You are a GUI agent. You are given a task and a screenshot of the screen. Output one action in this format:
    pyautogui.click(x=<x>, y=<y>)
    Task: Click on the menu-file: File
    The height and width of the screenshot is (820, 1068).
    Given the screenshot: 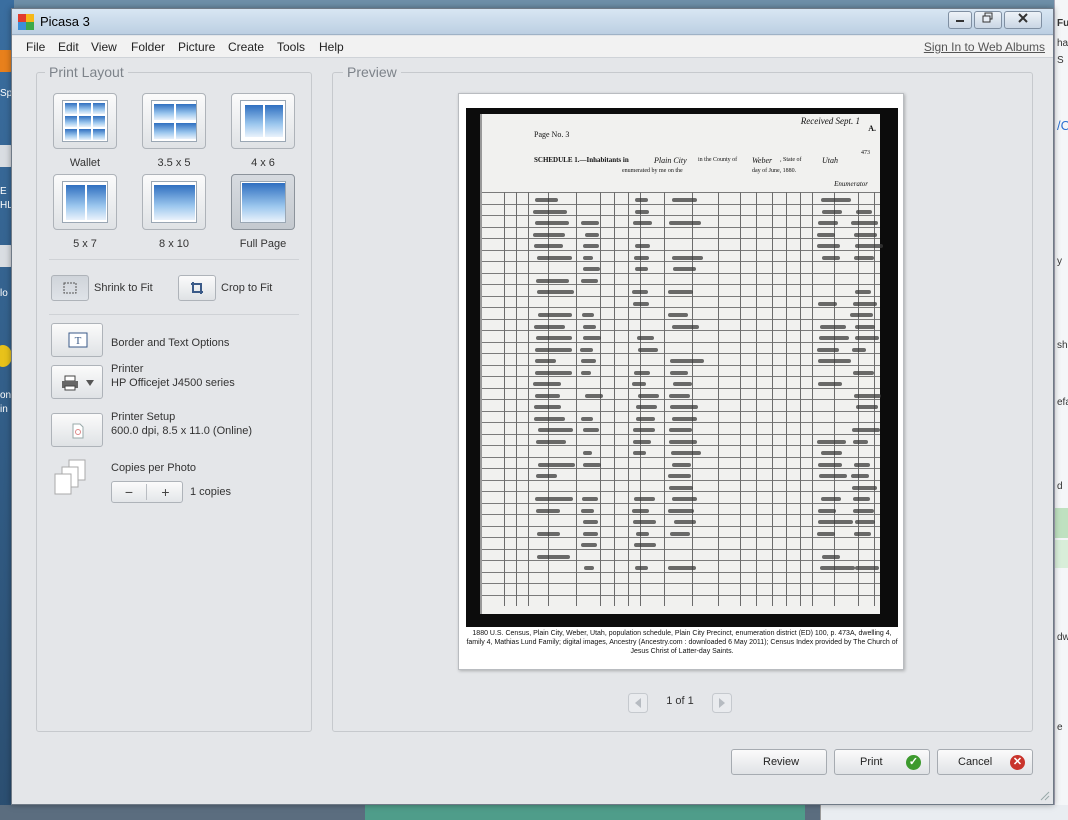 What is the action you would take?
    pyautogui.click(x=35, y=47)
    